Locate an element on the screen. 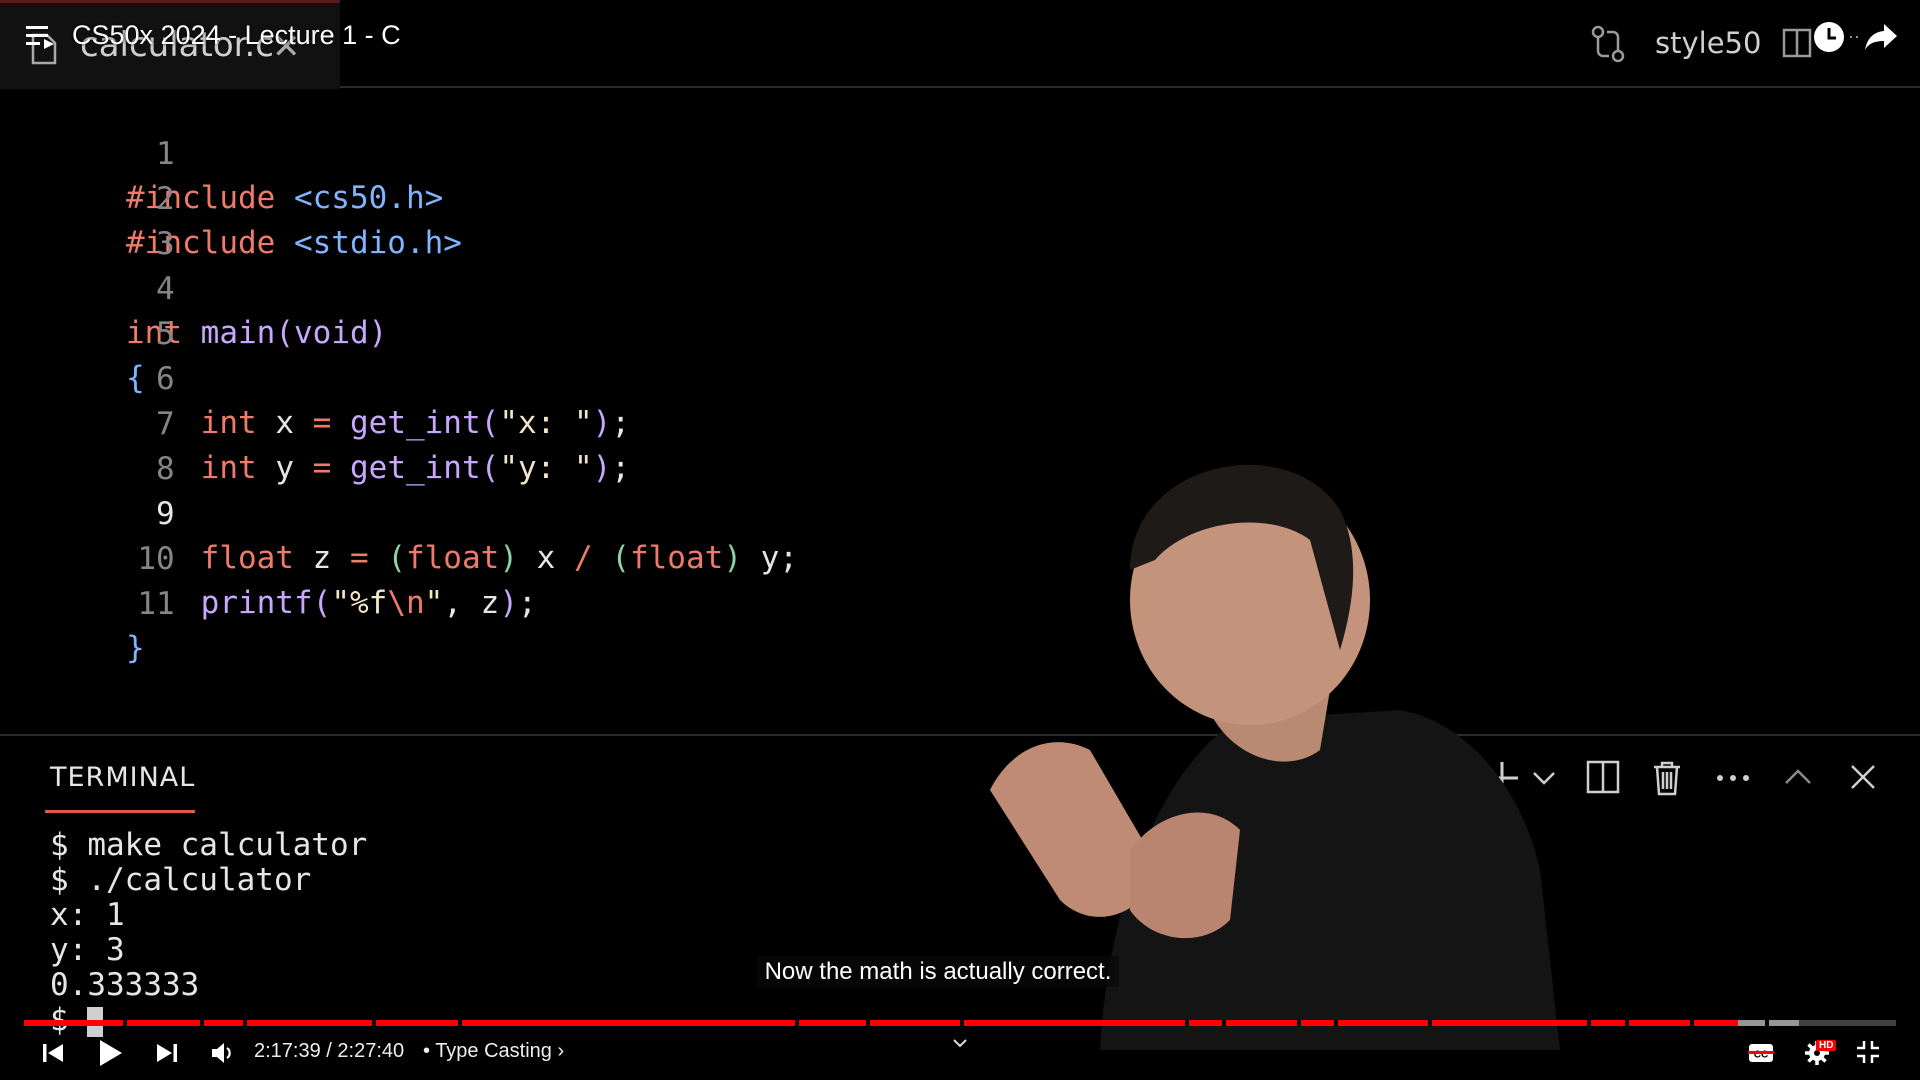 The width and height of the screenshot is (1920, 1080). progress-played is located at coordinates (881, 1023).